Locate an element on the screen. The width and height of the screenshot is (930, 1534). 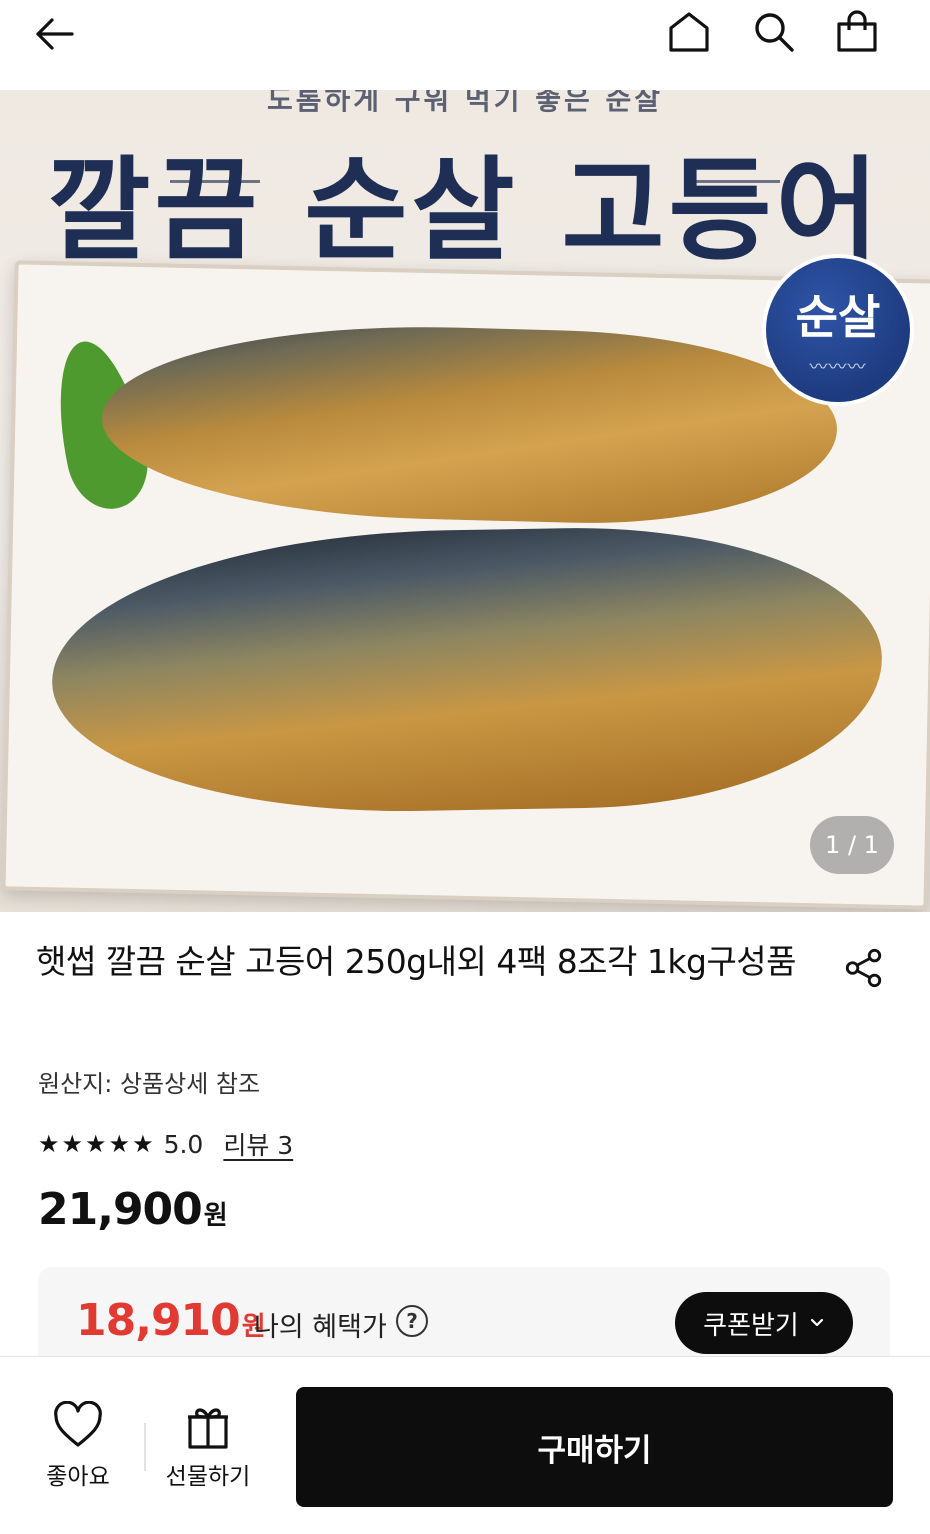
hero-subtitle: 도톰하게 구워 먹기 좋은 순살 is located at coordinates (465, 103).